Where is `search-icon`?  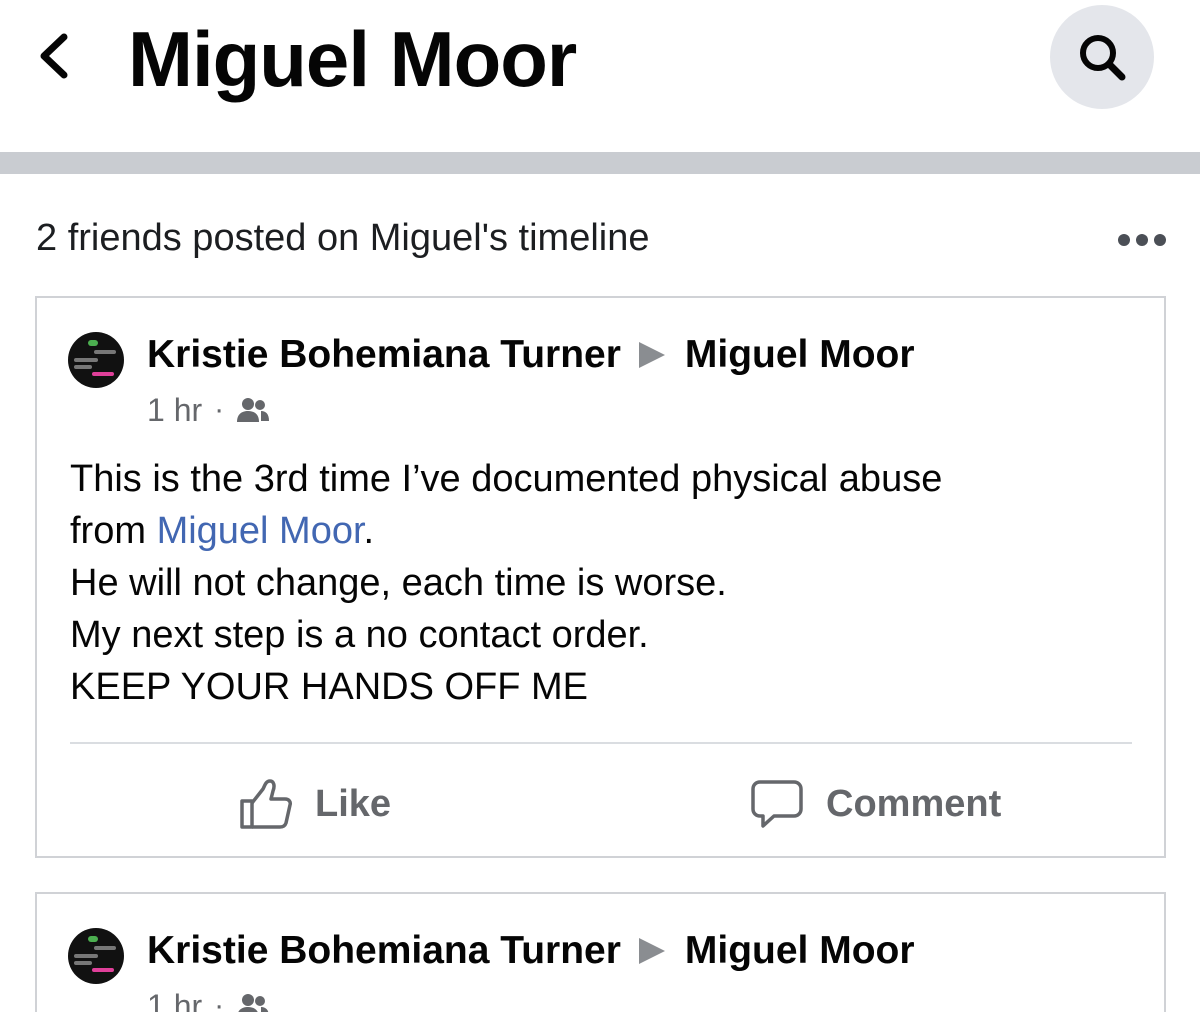 search-icon is located at coordinates (1103, 58).